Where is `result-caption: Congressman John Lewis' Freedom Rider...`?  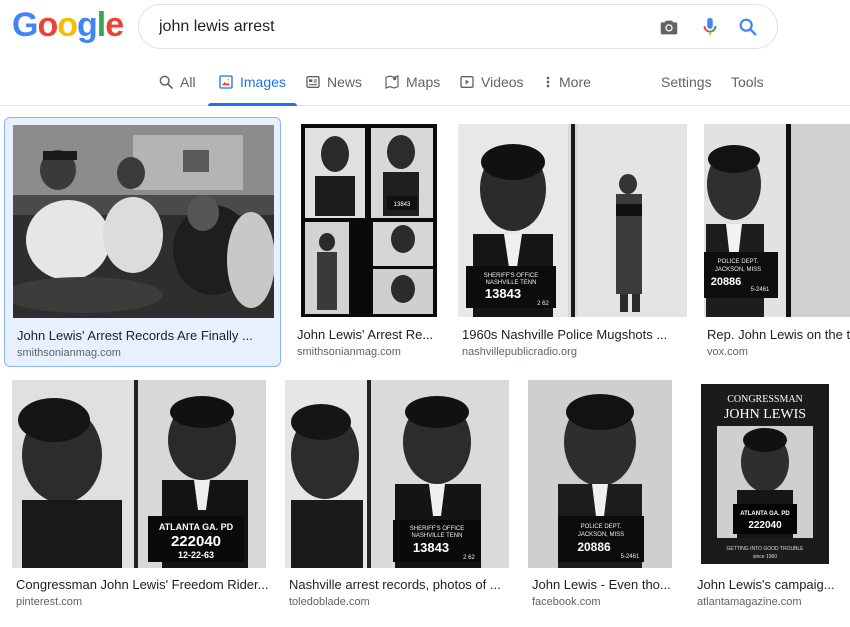 result-caption: Congressman John Lewis' Freedom Rider... is located at coordinates (143, 584).